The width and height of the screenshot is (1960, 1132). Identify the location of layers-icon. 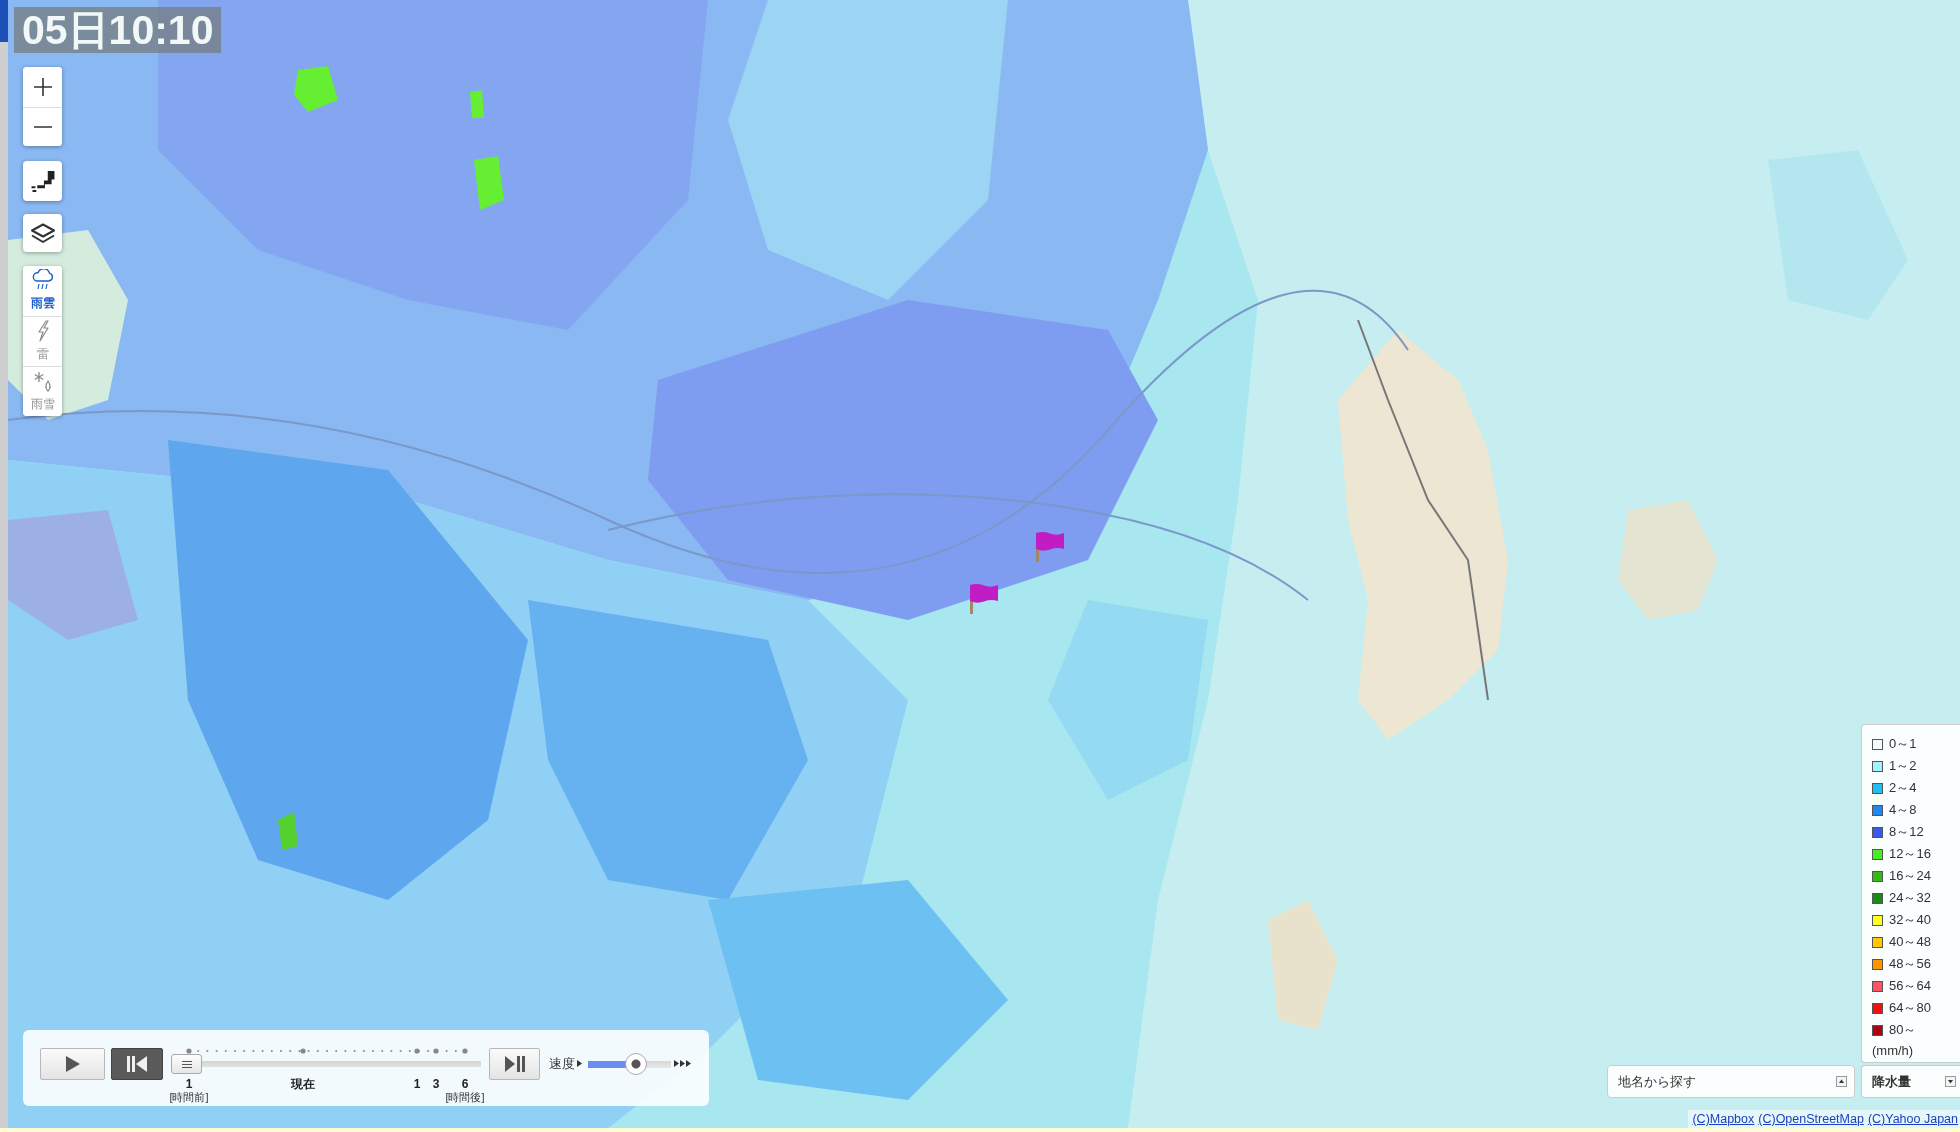
(42, 233).